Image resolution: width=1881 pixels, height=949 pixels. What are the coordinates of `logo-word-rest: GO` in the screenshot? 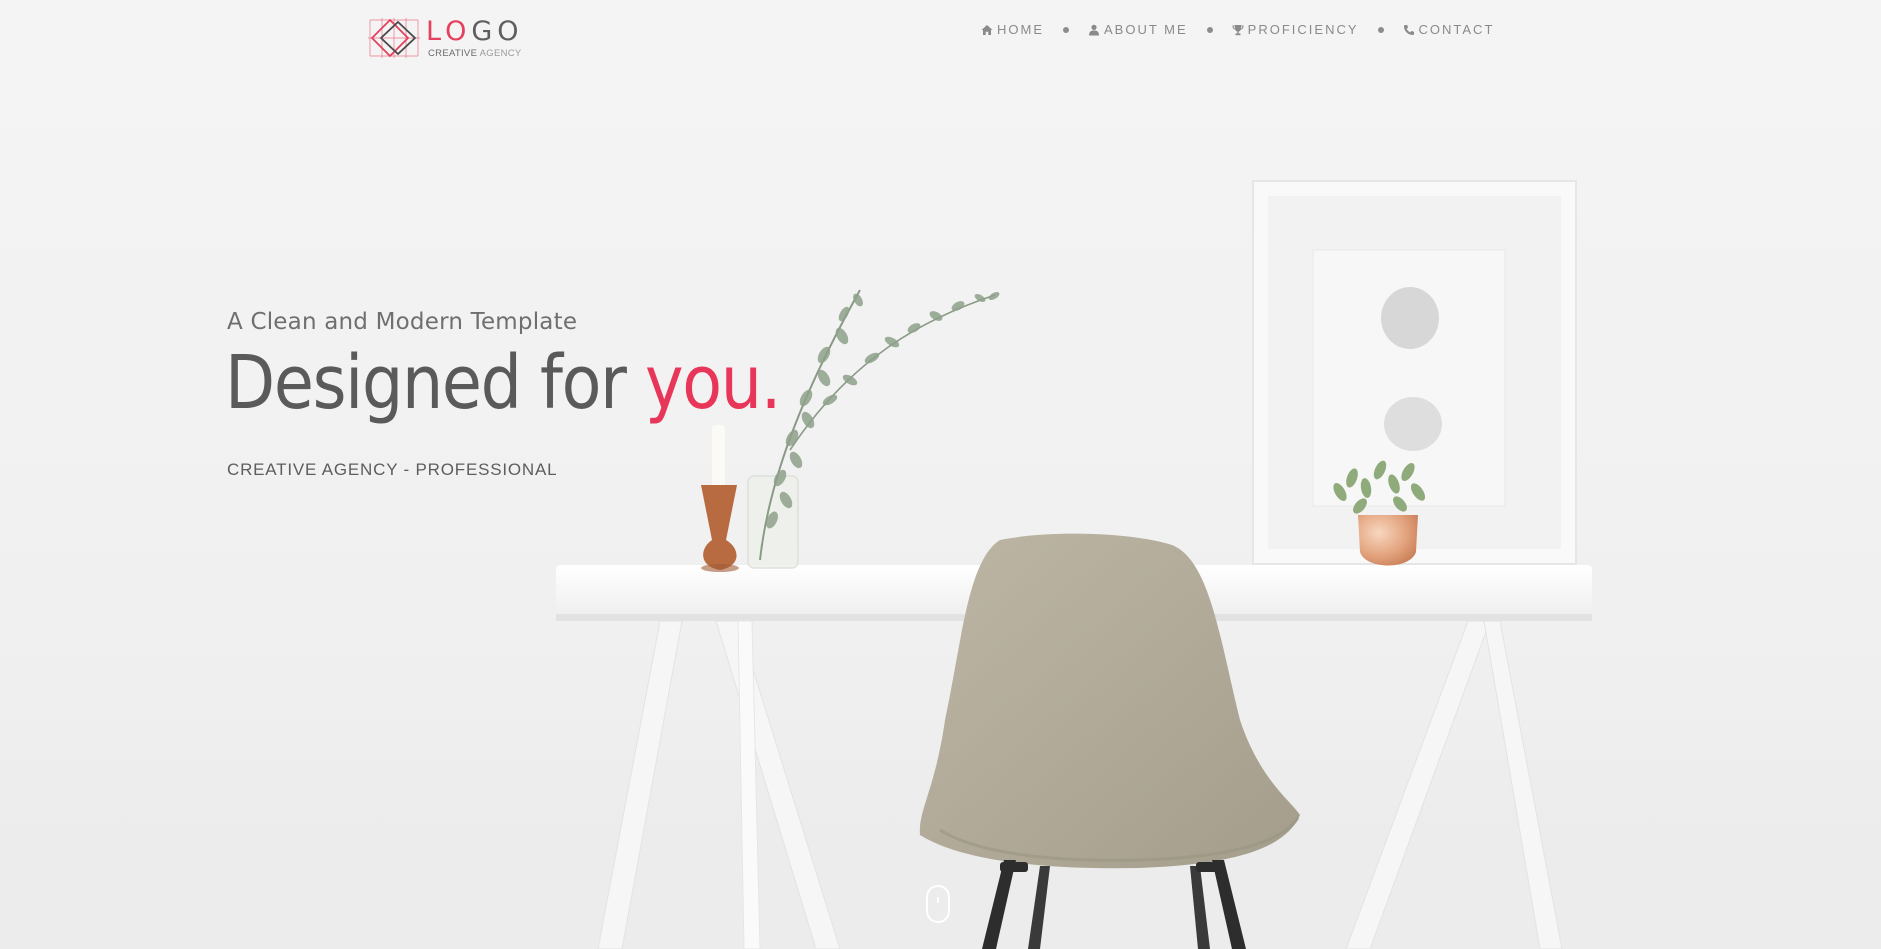 It's located at (497, 31).